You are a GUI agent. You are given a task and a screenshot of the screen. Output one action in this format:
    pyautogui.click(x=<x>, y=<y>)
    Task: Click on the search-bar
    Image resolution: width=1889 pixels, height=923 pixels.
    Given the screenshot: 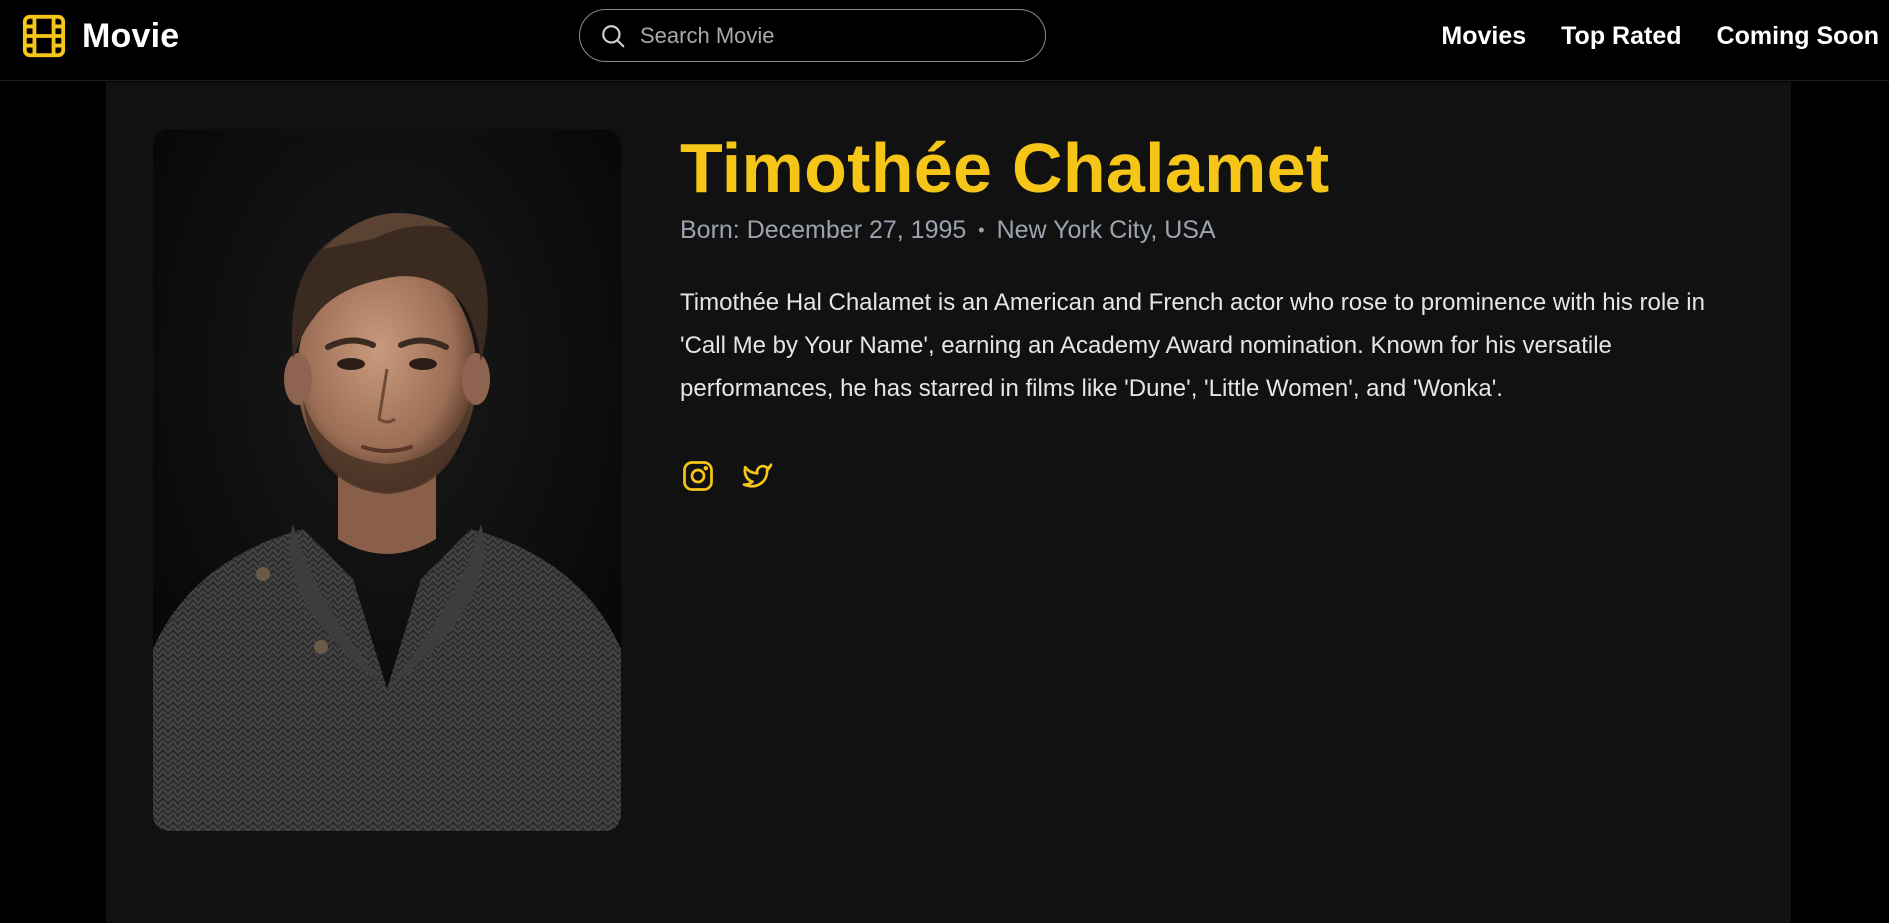 What is the action you would take?
    pyautogui.click(x=812, y=35)
    